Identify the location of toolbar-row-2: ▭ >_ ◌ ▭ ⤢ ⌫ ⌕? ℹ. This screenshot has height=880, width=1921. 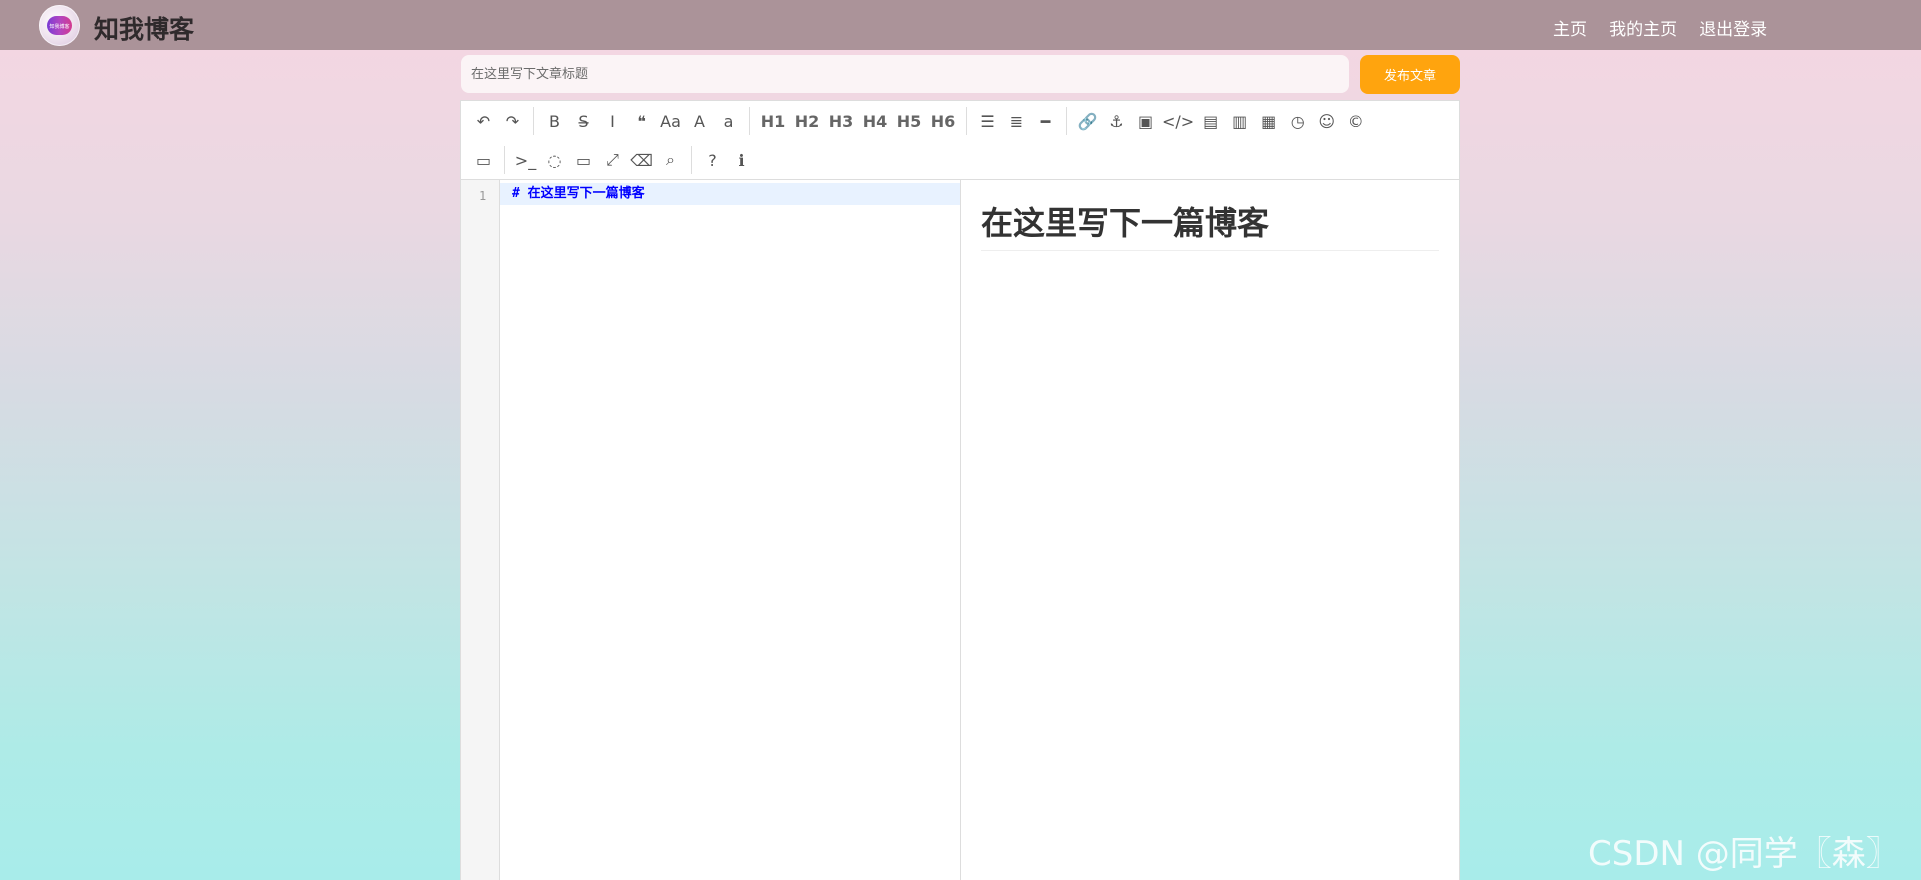
(612, 160).